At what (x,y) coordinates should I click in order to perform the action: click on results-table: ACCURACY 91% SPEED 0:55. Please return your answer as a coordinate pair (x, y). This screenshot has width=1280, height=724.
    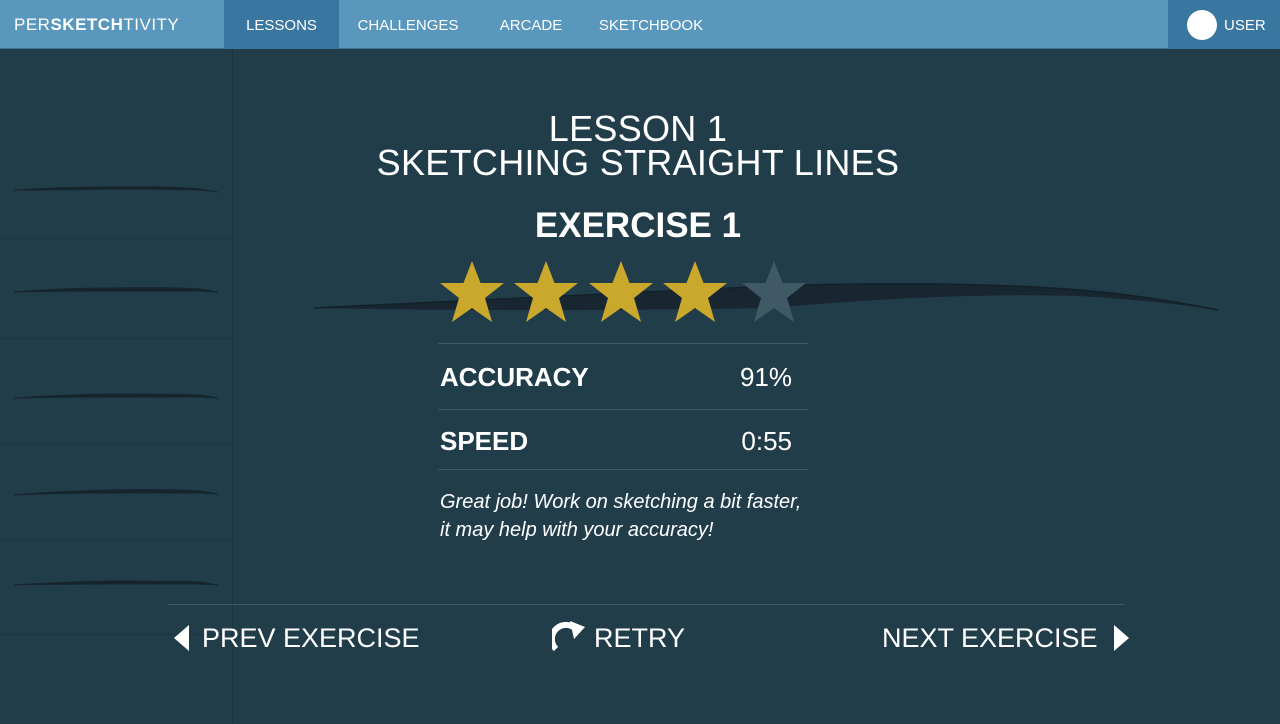
    Looking at the image, I should click on (623, 406).